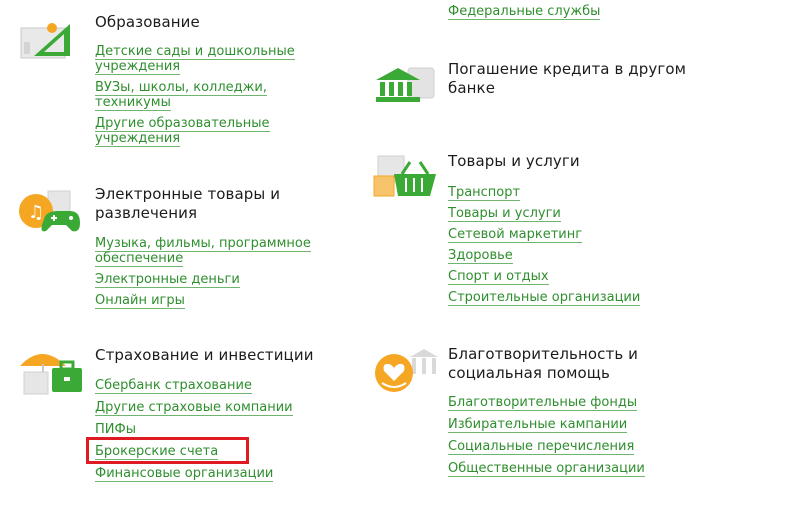  I want to click on link-charity-funds: Благотворительные фонды, so click(568, 403).